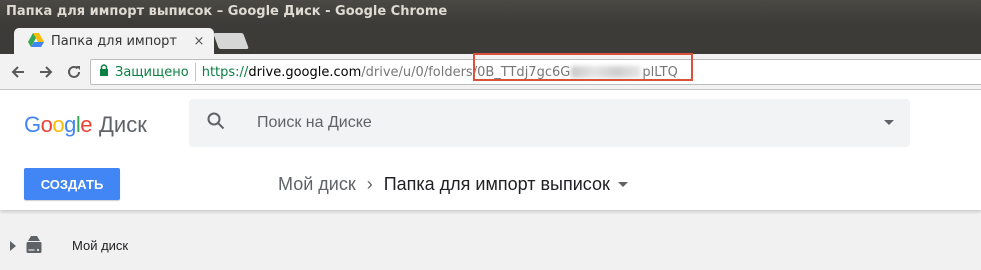 The height and width of the screenshot is (270, 981). What do you see at coordinates (490, 39) in the screenshot?
I see `tab-strip: Папка для импорт ×` at bounding box center [490, 39].